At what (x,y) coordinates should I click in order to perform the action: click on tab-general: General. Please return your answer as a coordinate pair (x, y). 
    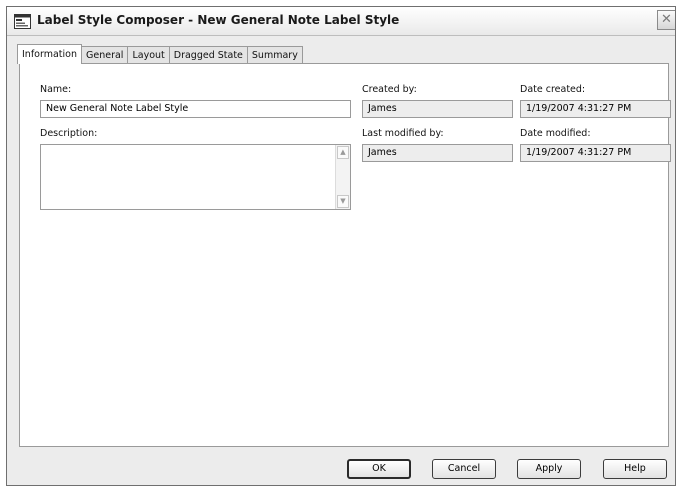
    Looking at the image, I should click on (105, 55).